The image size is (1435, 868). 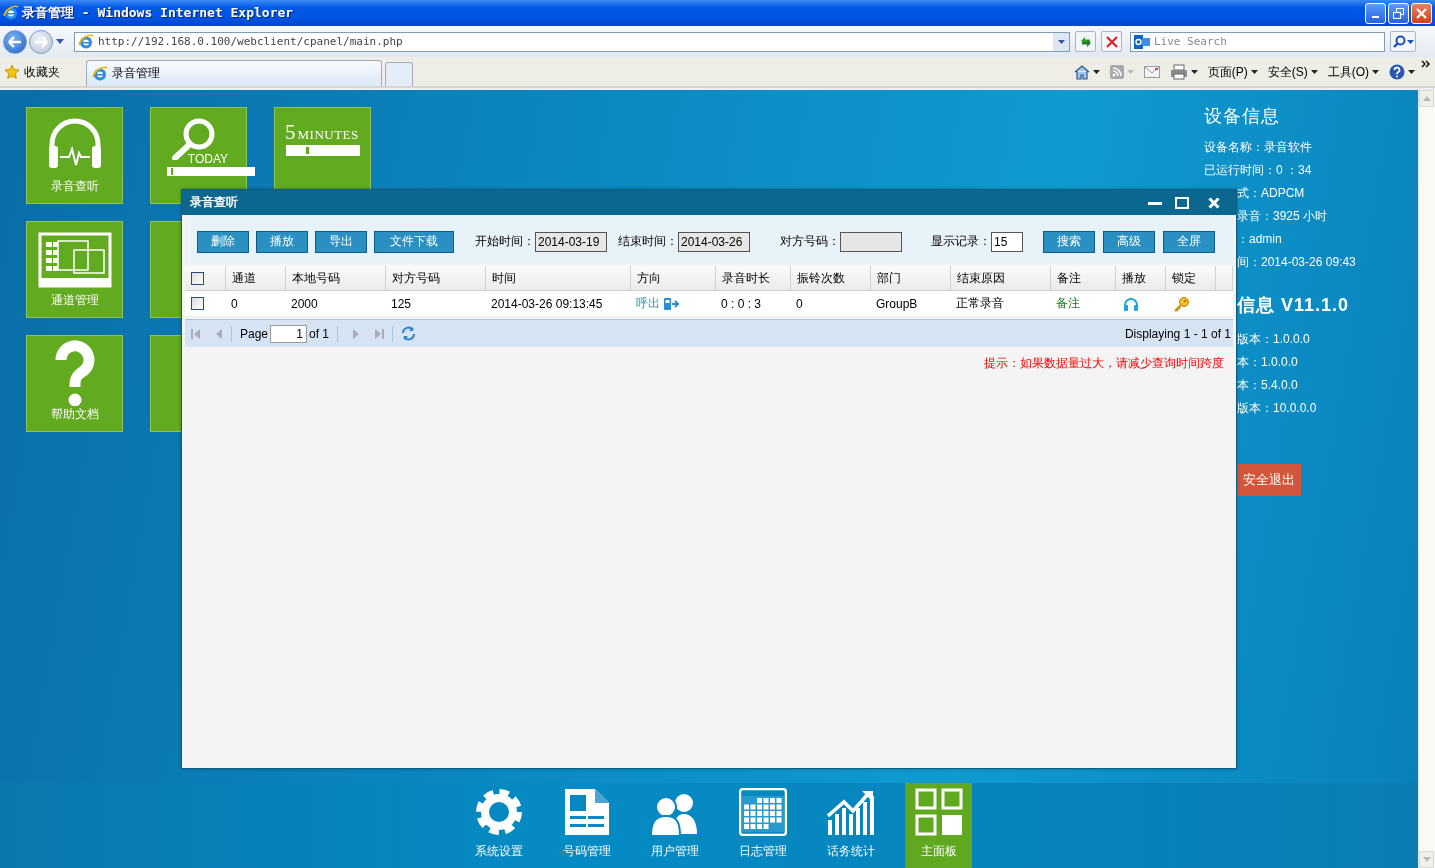 What do you see at coordinates (752, 303) in the screenshot?
I see `table-cell: 0 : 0 : 3` at bounding box center [752, 303].